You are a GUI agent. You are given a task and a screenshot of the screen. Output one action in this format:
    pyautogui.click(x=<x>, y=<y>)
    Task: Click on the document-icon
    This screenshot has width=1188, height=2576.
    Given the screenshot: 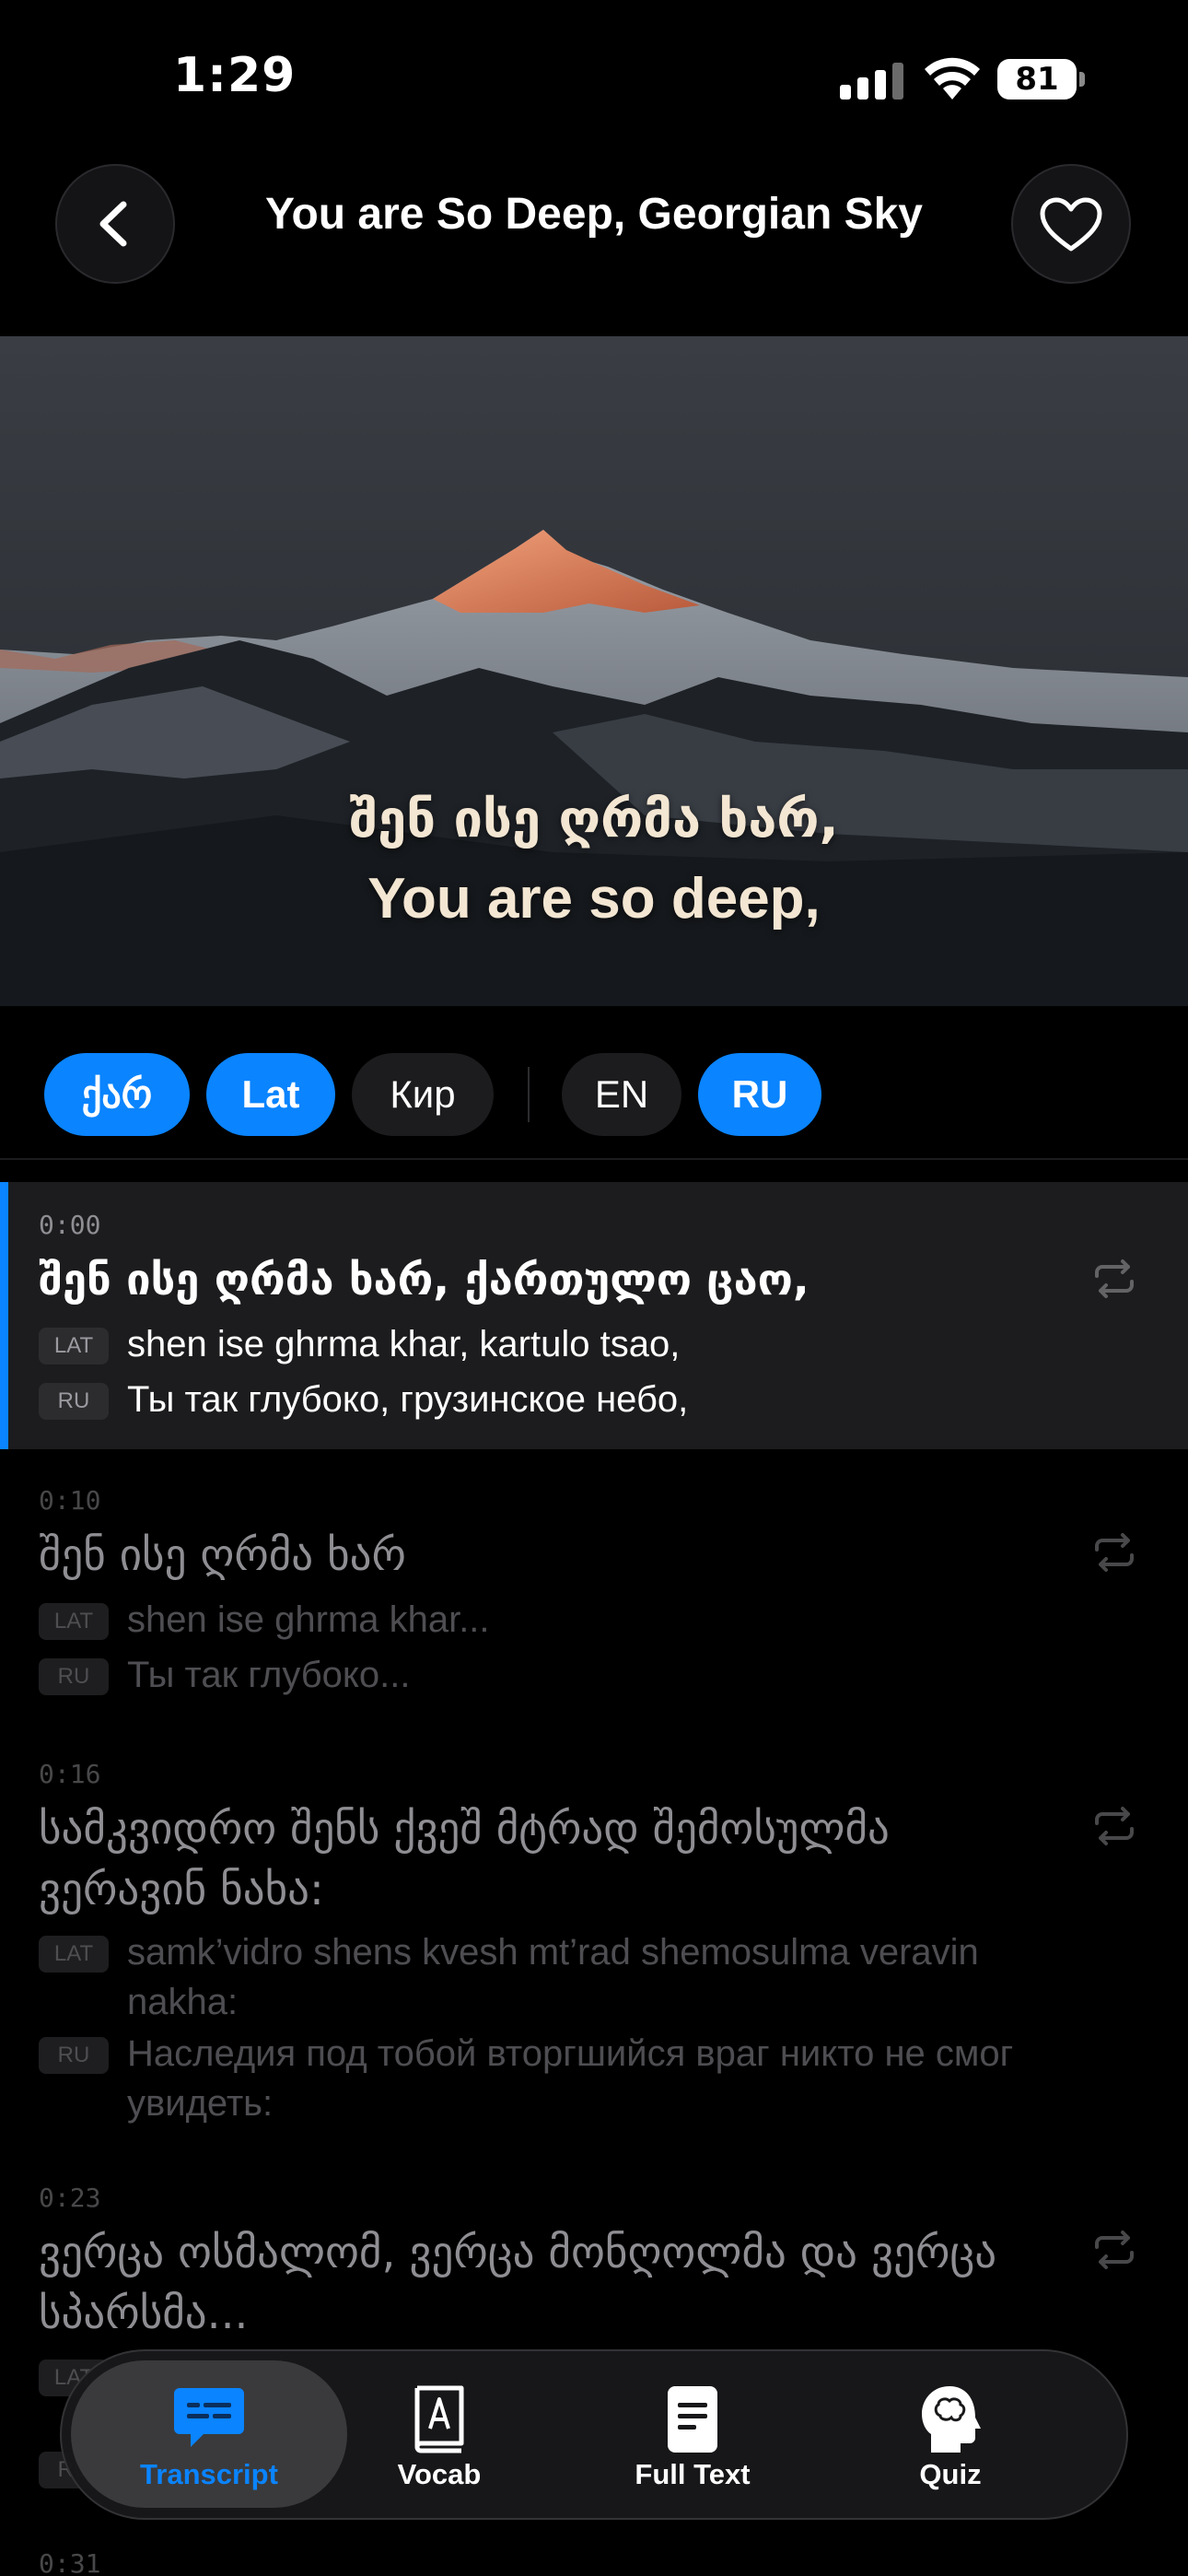 What is the action you would take?
    pyautogui.click(x=692, y=2419)
    